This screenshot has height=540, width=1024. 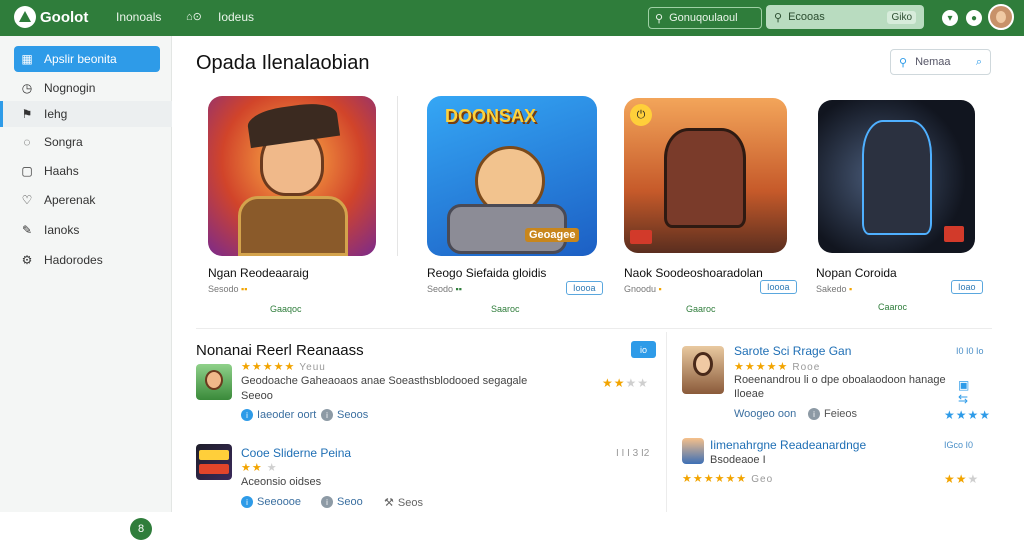 I want to click on top-search-input: ⚲ Gonuqoulaoul, so click(x=705, y=18).